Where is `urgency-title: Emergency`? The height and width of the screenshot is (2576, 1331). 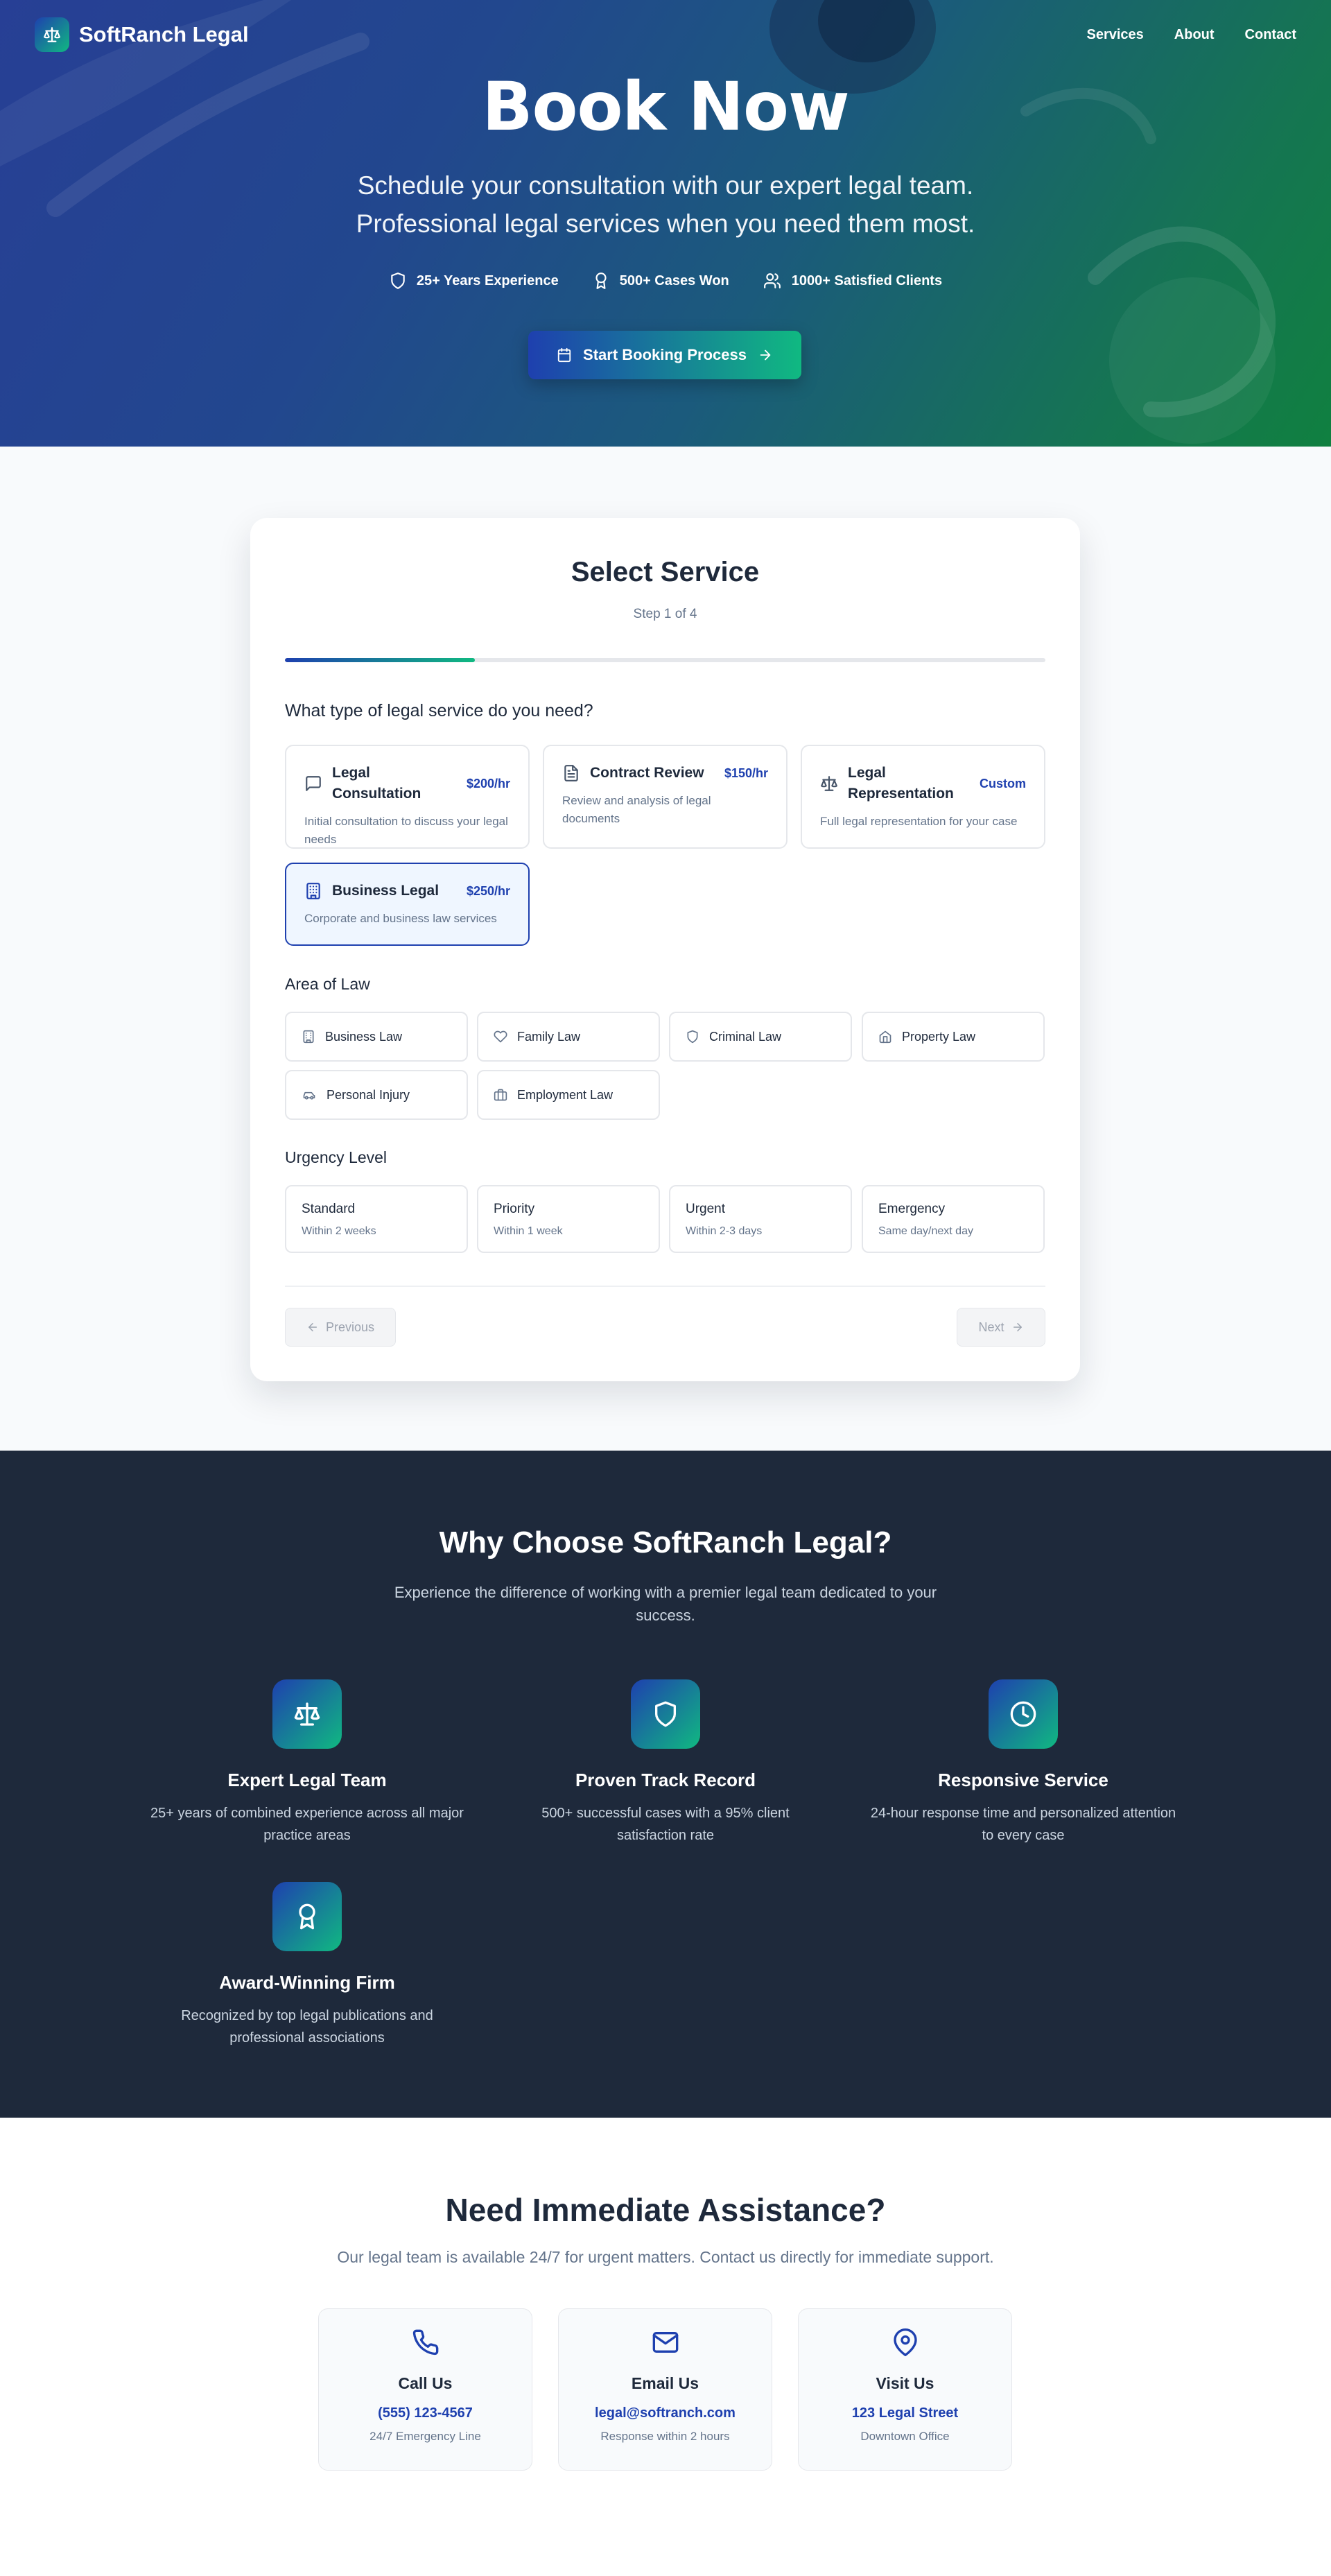
urgency-title: Emergency is located at coordinates (912, 1209).